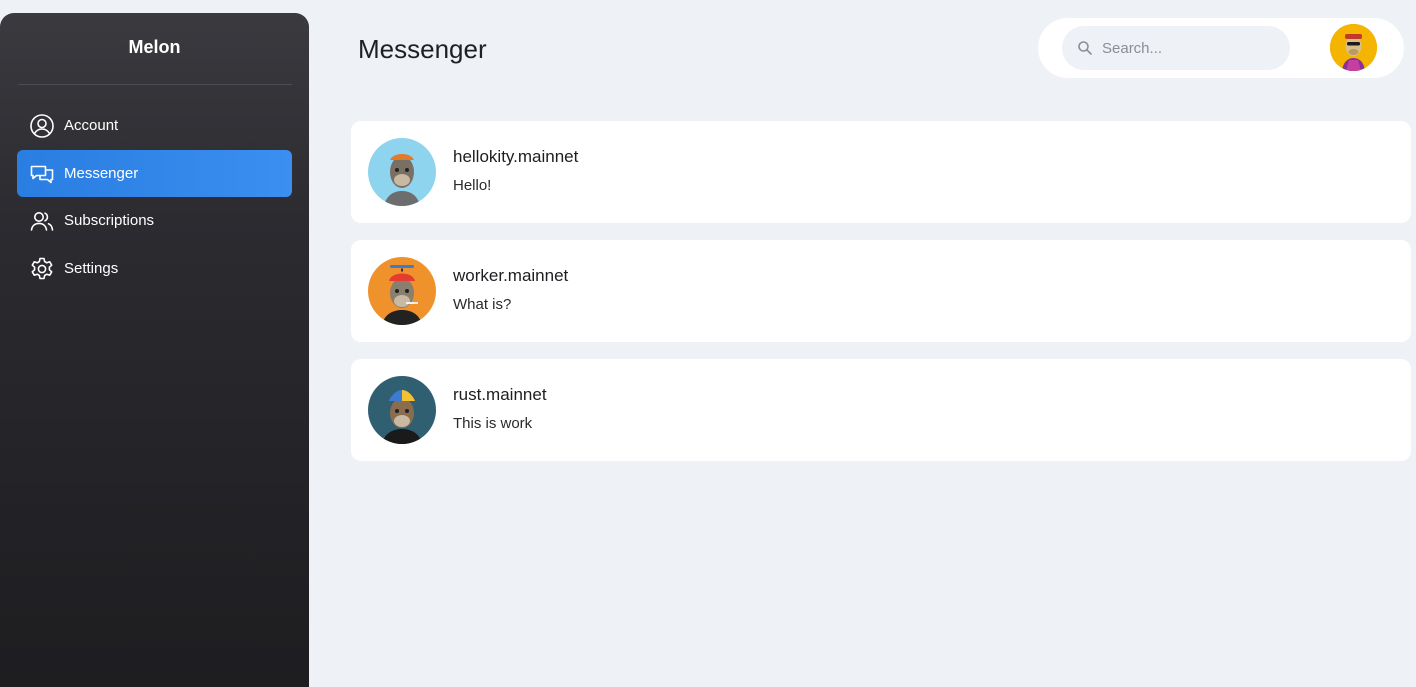 This screenshot has width=1416, height=687. I want to click on sidebar-item-account: Account, so click(154, 125).